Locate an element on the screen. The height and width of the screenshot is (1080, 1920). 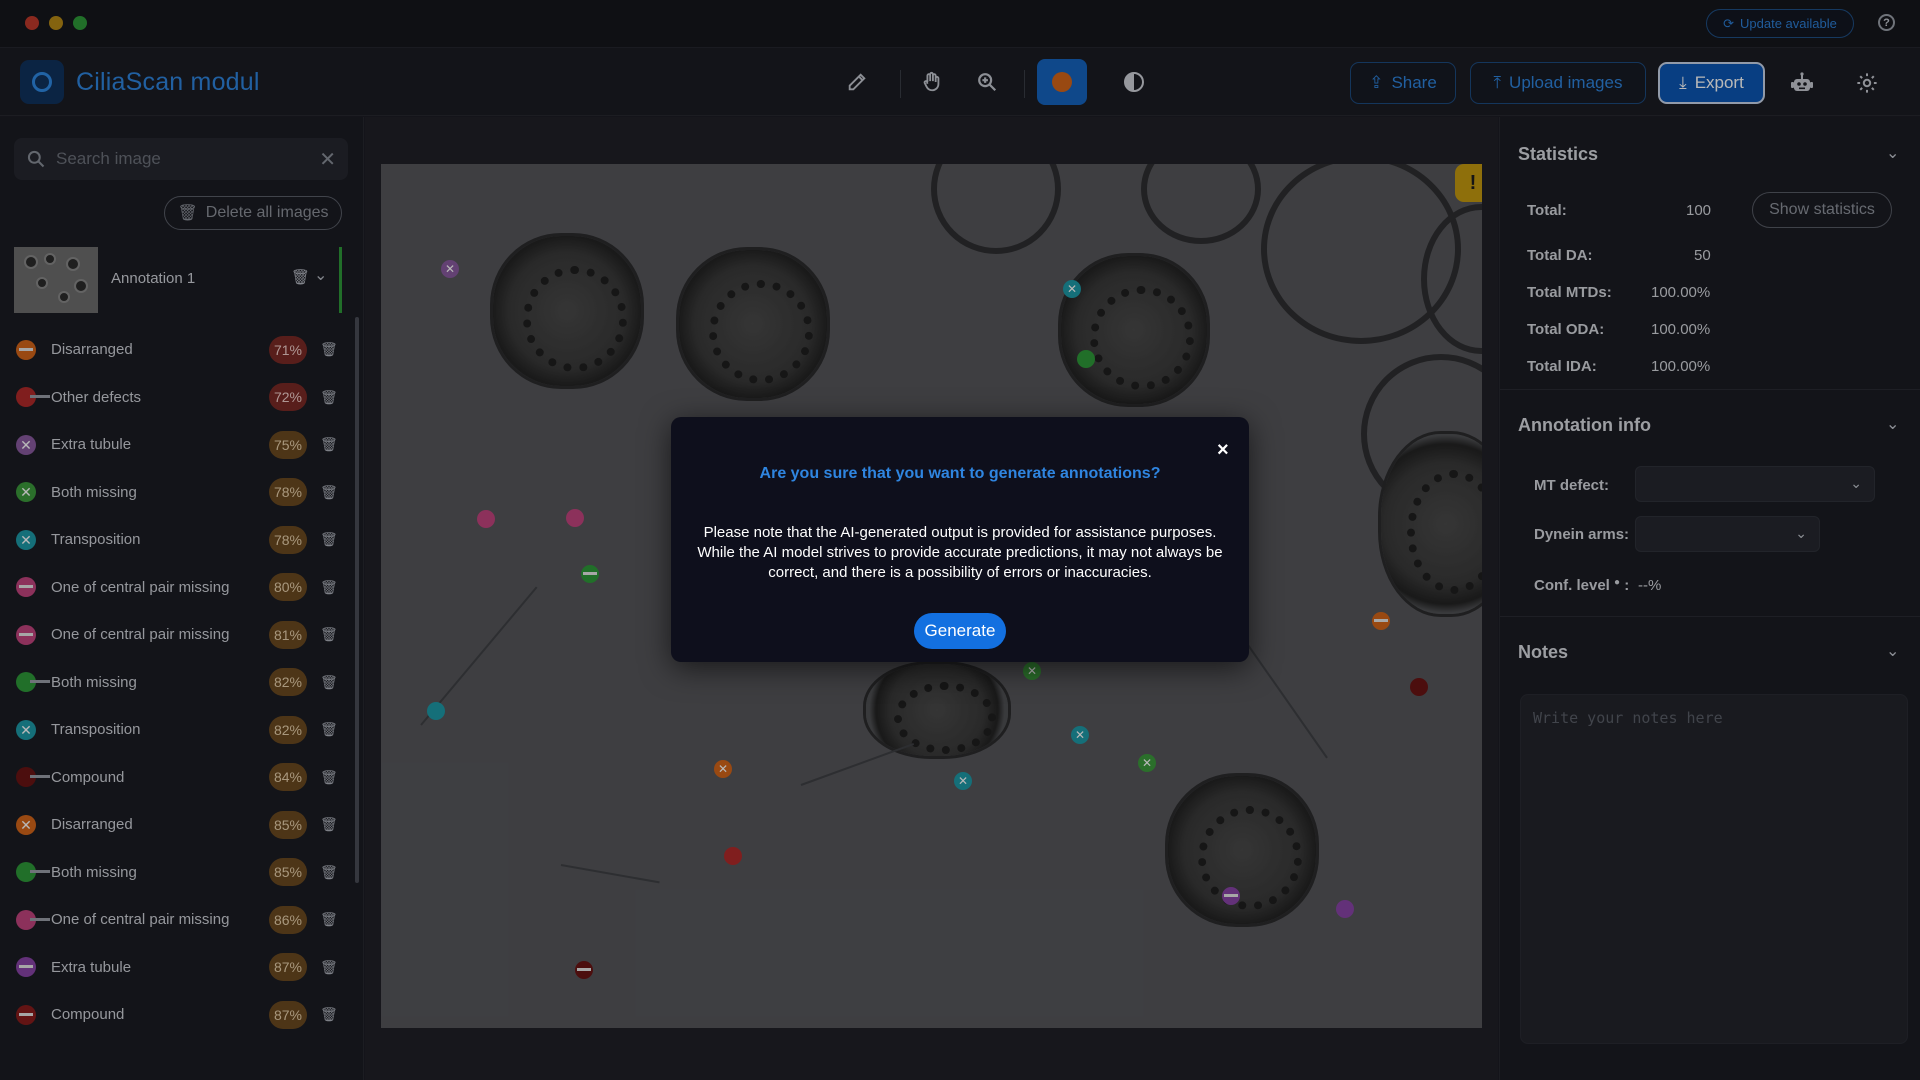
edit-icon is located at coordinates (857, 82).